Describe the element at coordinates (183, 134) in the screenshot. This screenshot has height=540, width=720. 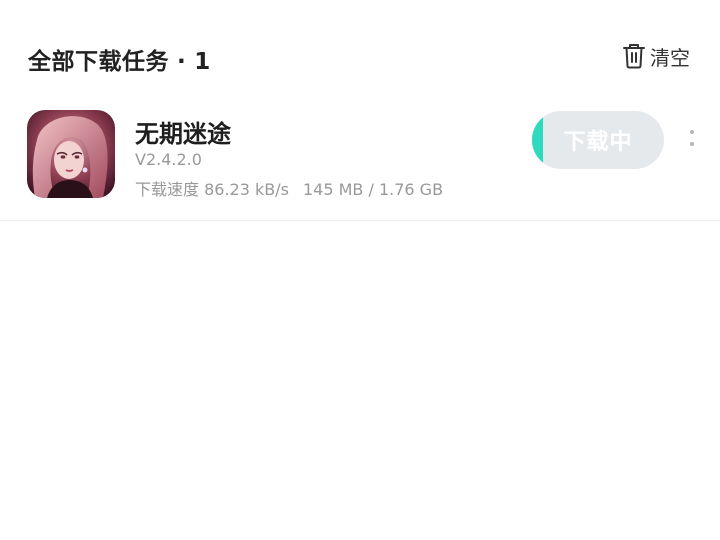
I see `app-name: 无期迷途` at that location.